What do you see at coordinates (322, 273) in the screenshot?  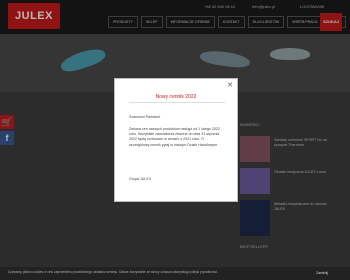 I see `cookie-close-link: Zamknij` at bounding box center [322, 273].